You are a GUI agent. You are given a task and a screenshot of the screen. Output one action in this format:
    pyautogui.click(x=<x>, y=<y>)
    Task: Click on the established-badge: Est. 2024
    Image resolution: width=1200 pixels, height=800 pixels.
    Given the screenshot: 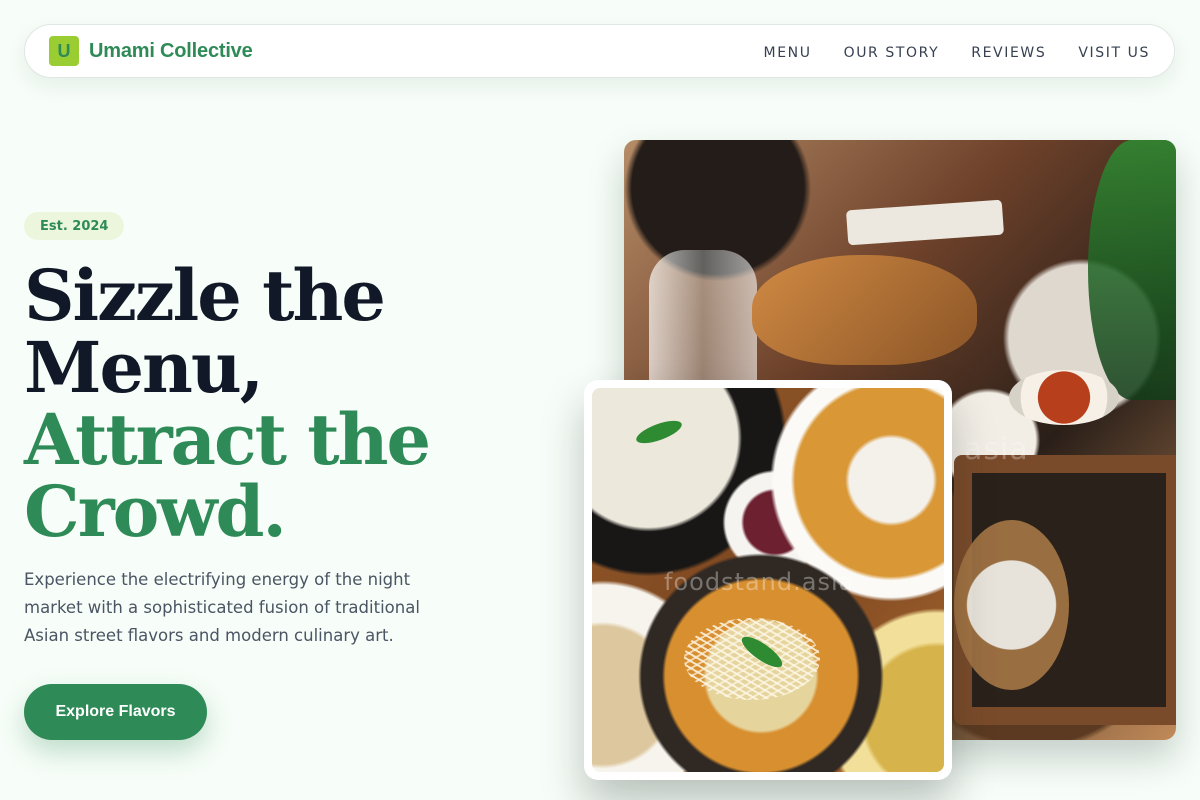 What is the action you would take?
    pyautogui.click(x=74, y=226)
    